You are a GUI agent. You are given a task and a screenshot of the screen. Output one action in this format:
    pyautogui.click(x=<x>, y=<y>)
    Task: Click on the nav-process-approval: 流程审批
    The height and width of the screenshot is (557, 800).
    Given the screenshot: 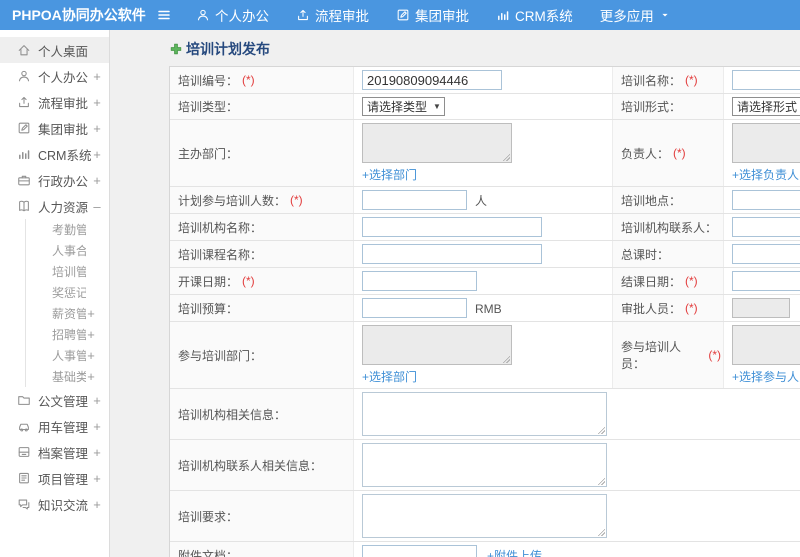 What is the action you would take?
    pyautogui.click(x=332, y=15)
    